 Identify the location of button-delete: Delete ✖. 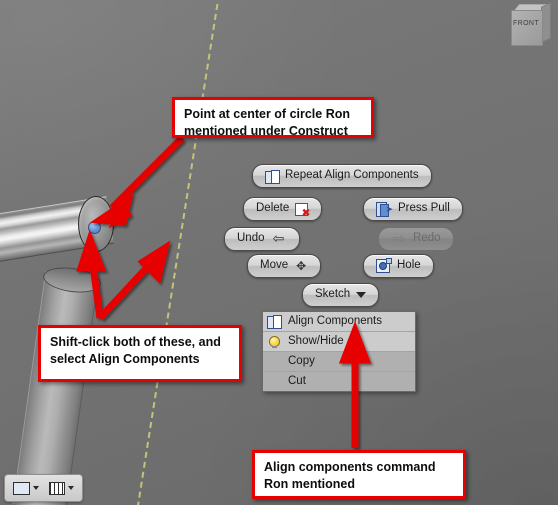
(283, 209).